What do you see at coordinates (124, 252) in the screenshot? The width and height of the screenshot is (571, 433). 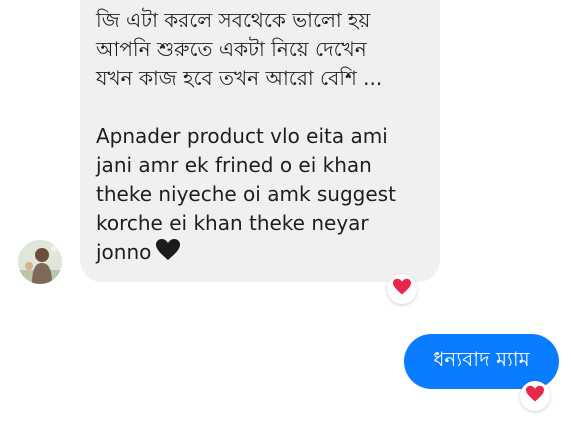 I see `message-line-text: jonno` at bounding box center [124, 252].